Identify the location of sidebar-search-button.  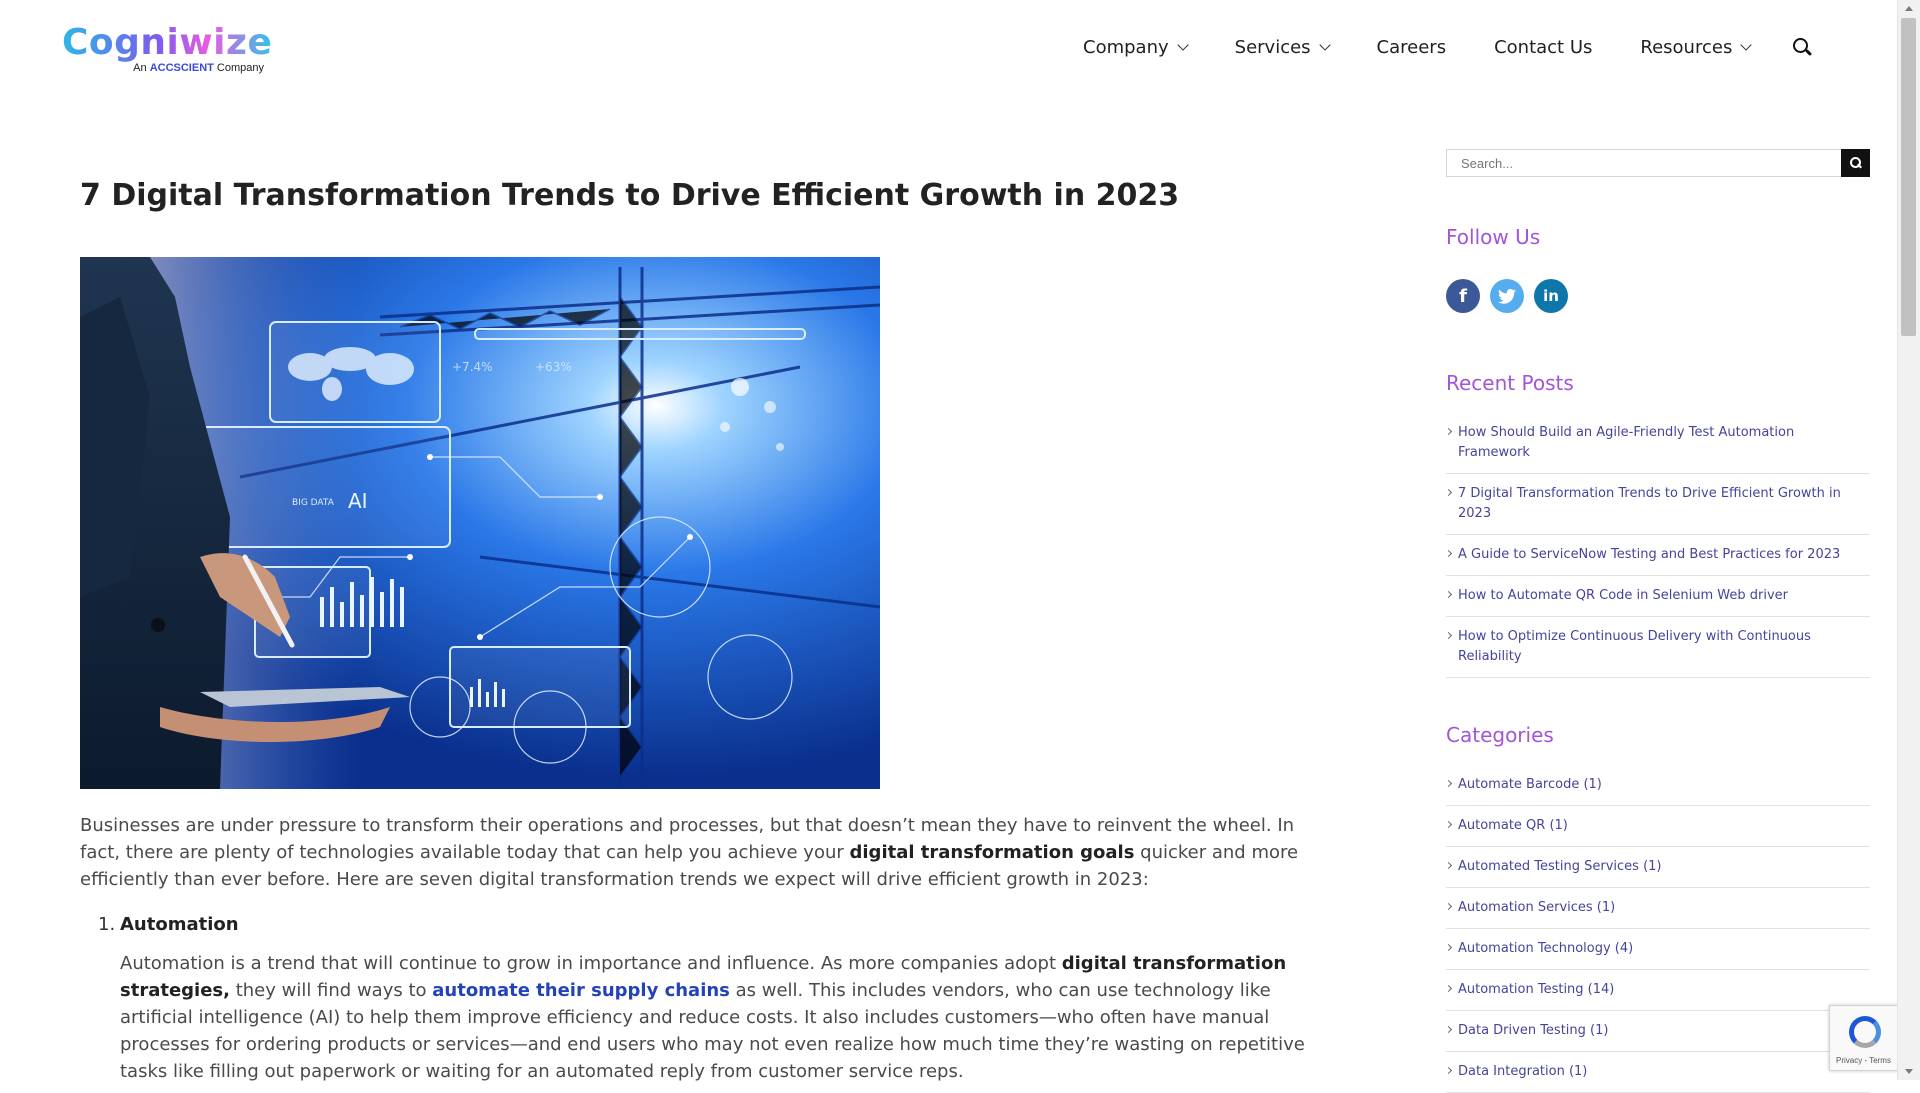
(1855, 163).